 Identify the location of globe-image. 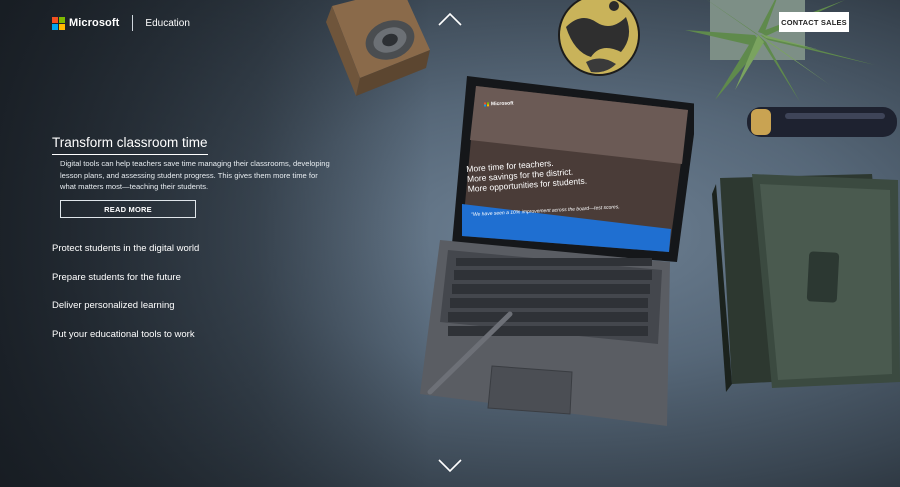
(599, 38).